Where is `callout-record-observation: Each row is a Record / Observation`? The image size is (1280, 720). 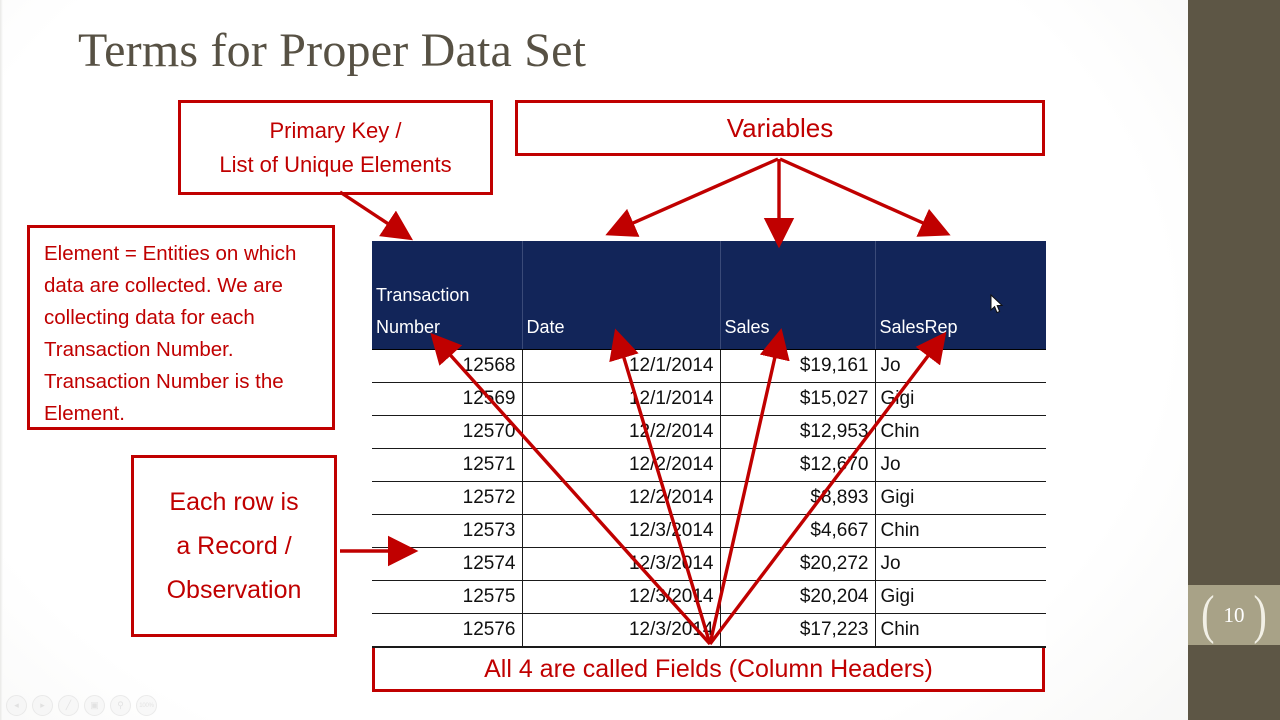 callout-record-observation: Each row is a Record / Observation is located at coordinates (234, 546).